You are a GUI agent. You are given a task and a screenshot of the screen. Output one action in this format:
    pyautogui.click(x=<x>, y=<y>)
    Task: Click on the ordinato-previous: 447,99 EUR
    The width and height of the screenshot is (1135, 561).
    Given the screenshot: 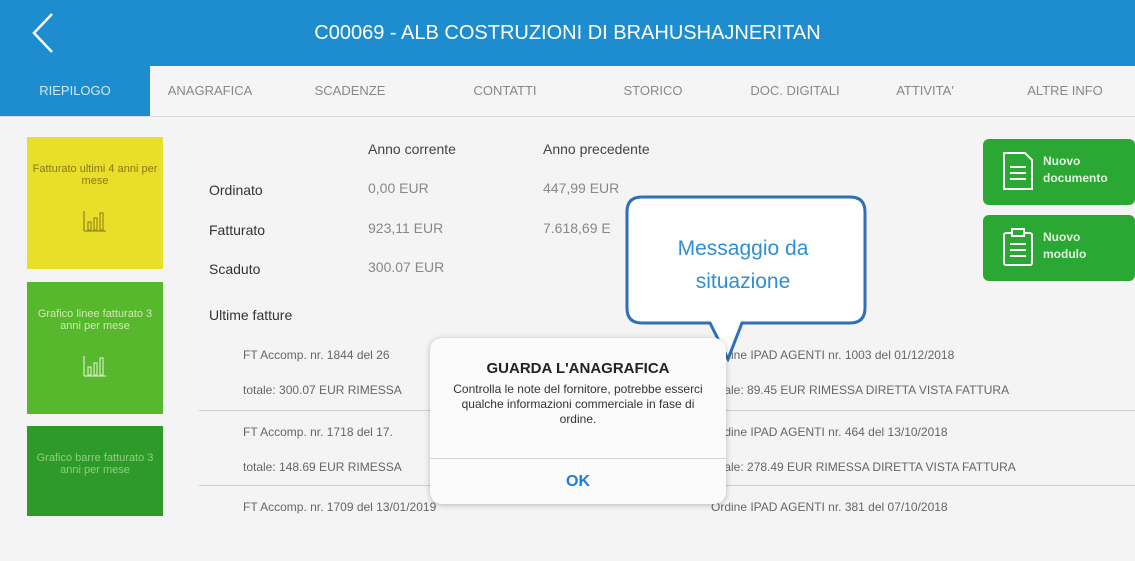 What is the action you would take?
    pyautogui.click(x=581, y=188)
    